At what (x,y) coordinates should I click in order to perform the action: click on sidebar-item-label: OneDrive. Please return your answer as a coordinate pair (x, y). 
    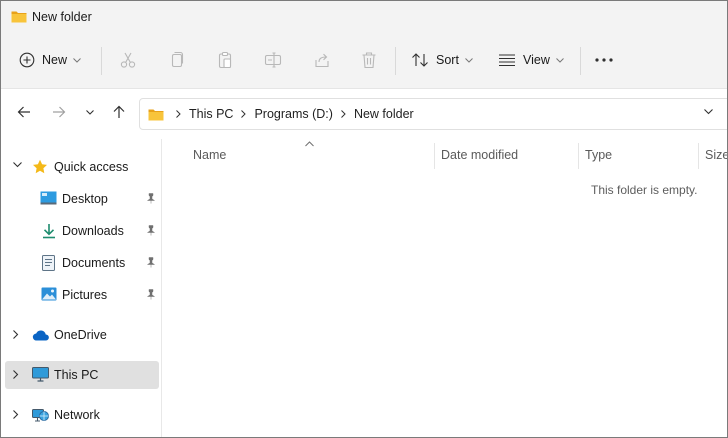
    Looking at the image, I should click on (80, 335).